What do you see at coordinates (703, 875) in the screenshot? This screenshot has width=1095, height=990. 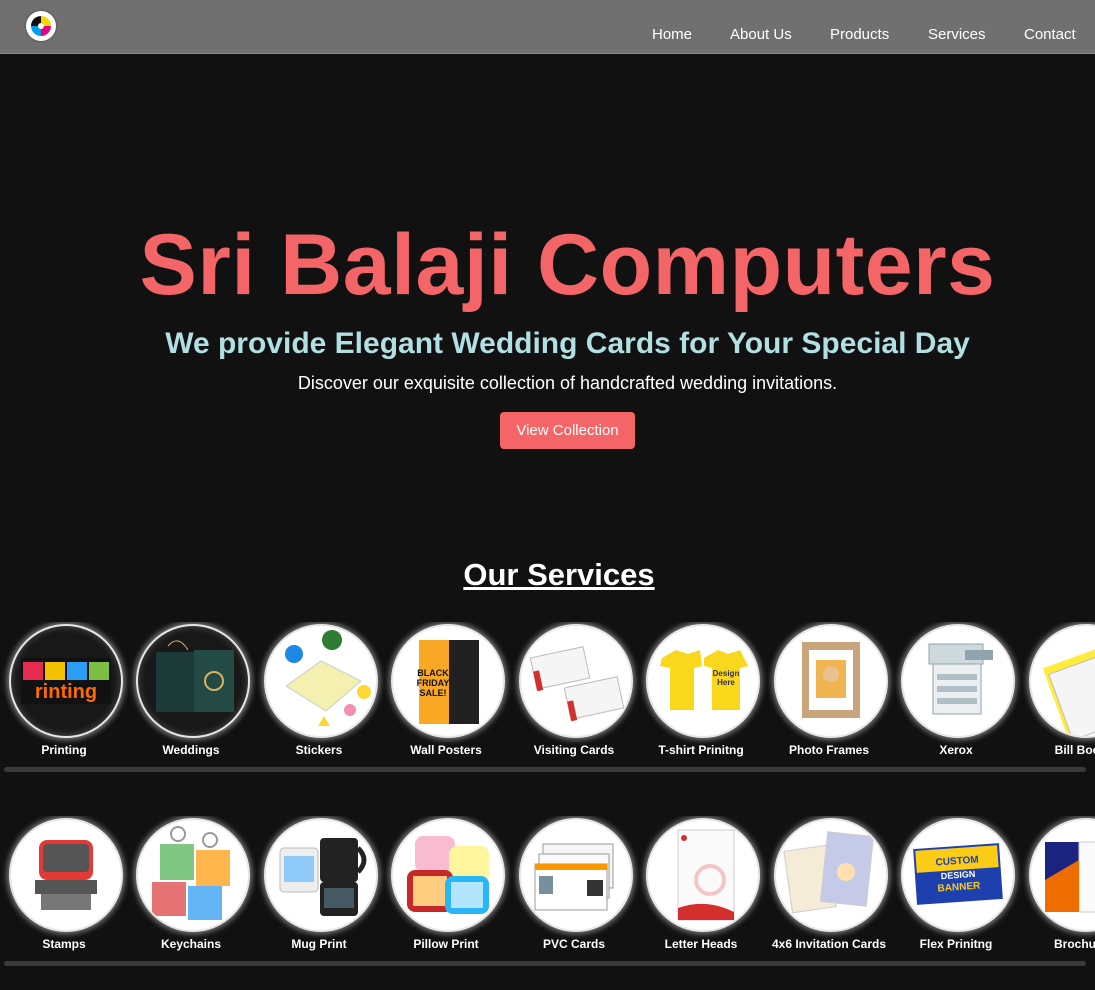 I see `letterhead-icon` at bounding box center [703, 875].